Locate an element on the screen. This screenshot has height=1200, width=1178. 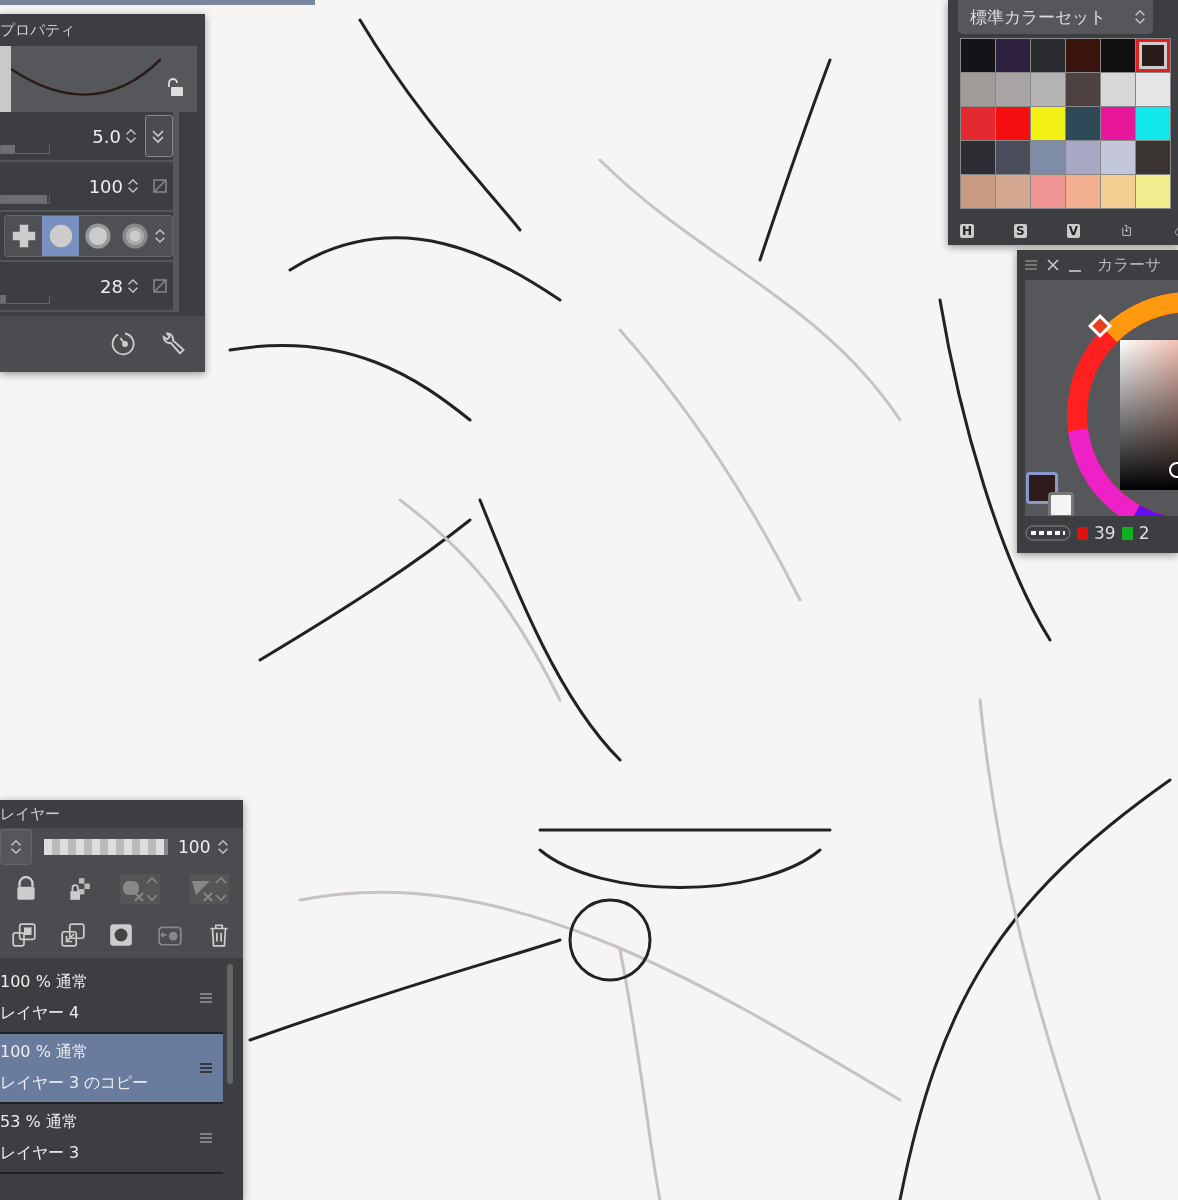
panel-title: カラーサ is located at coordinates (1129, 265).